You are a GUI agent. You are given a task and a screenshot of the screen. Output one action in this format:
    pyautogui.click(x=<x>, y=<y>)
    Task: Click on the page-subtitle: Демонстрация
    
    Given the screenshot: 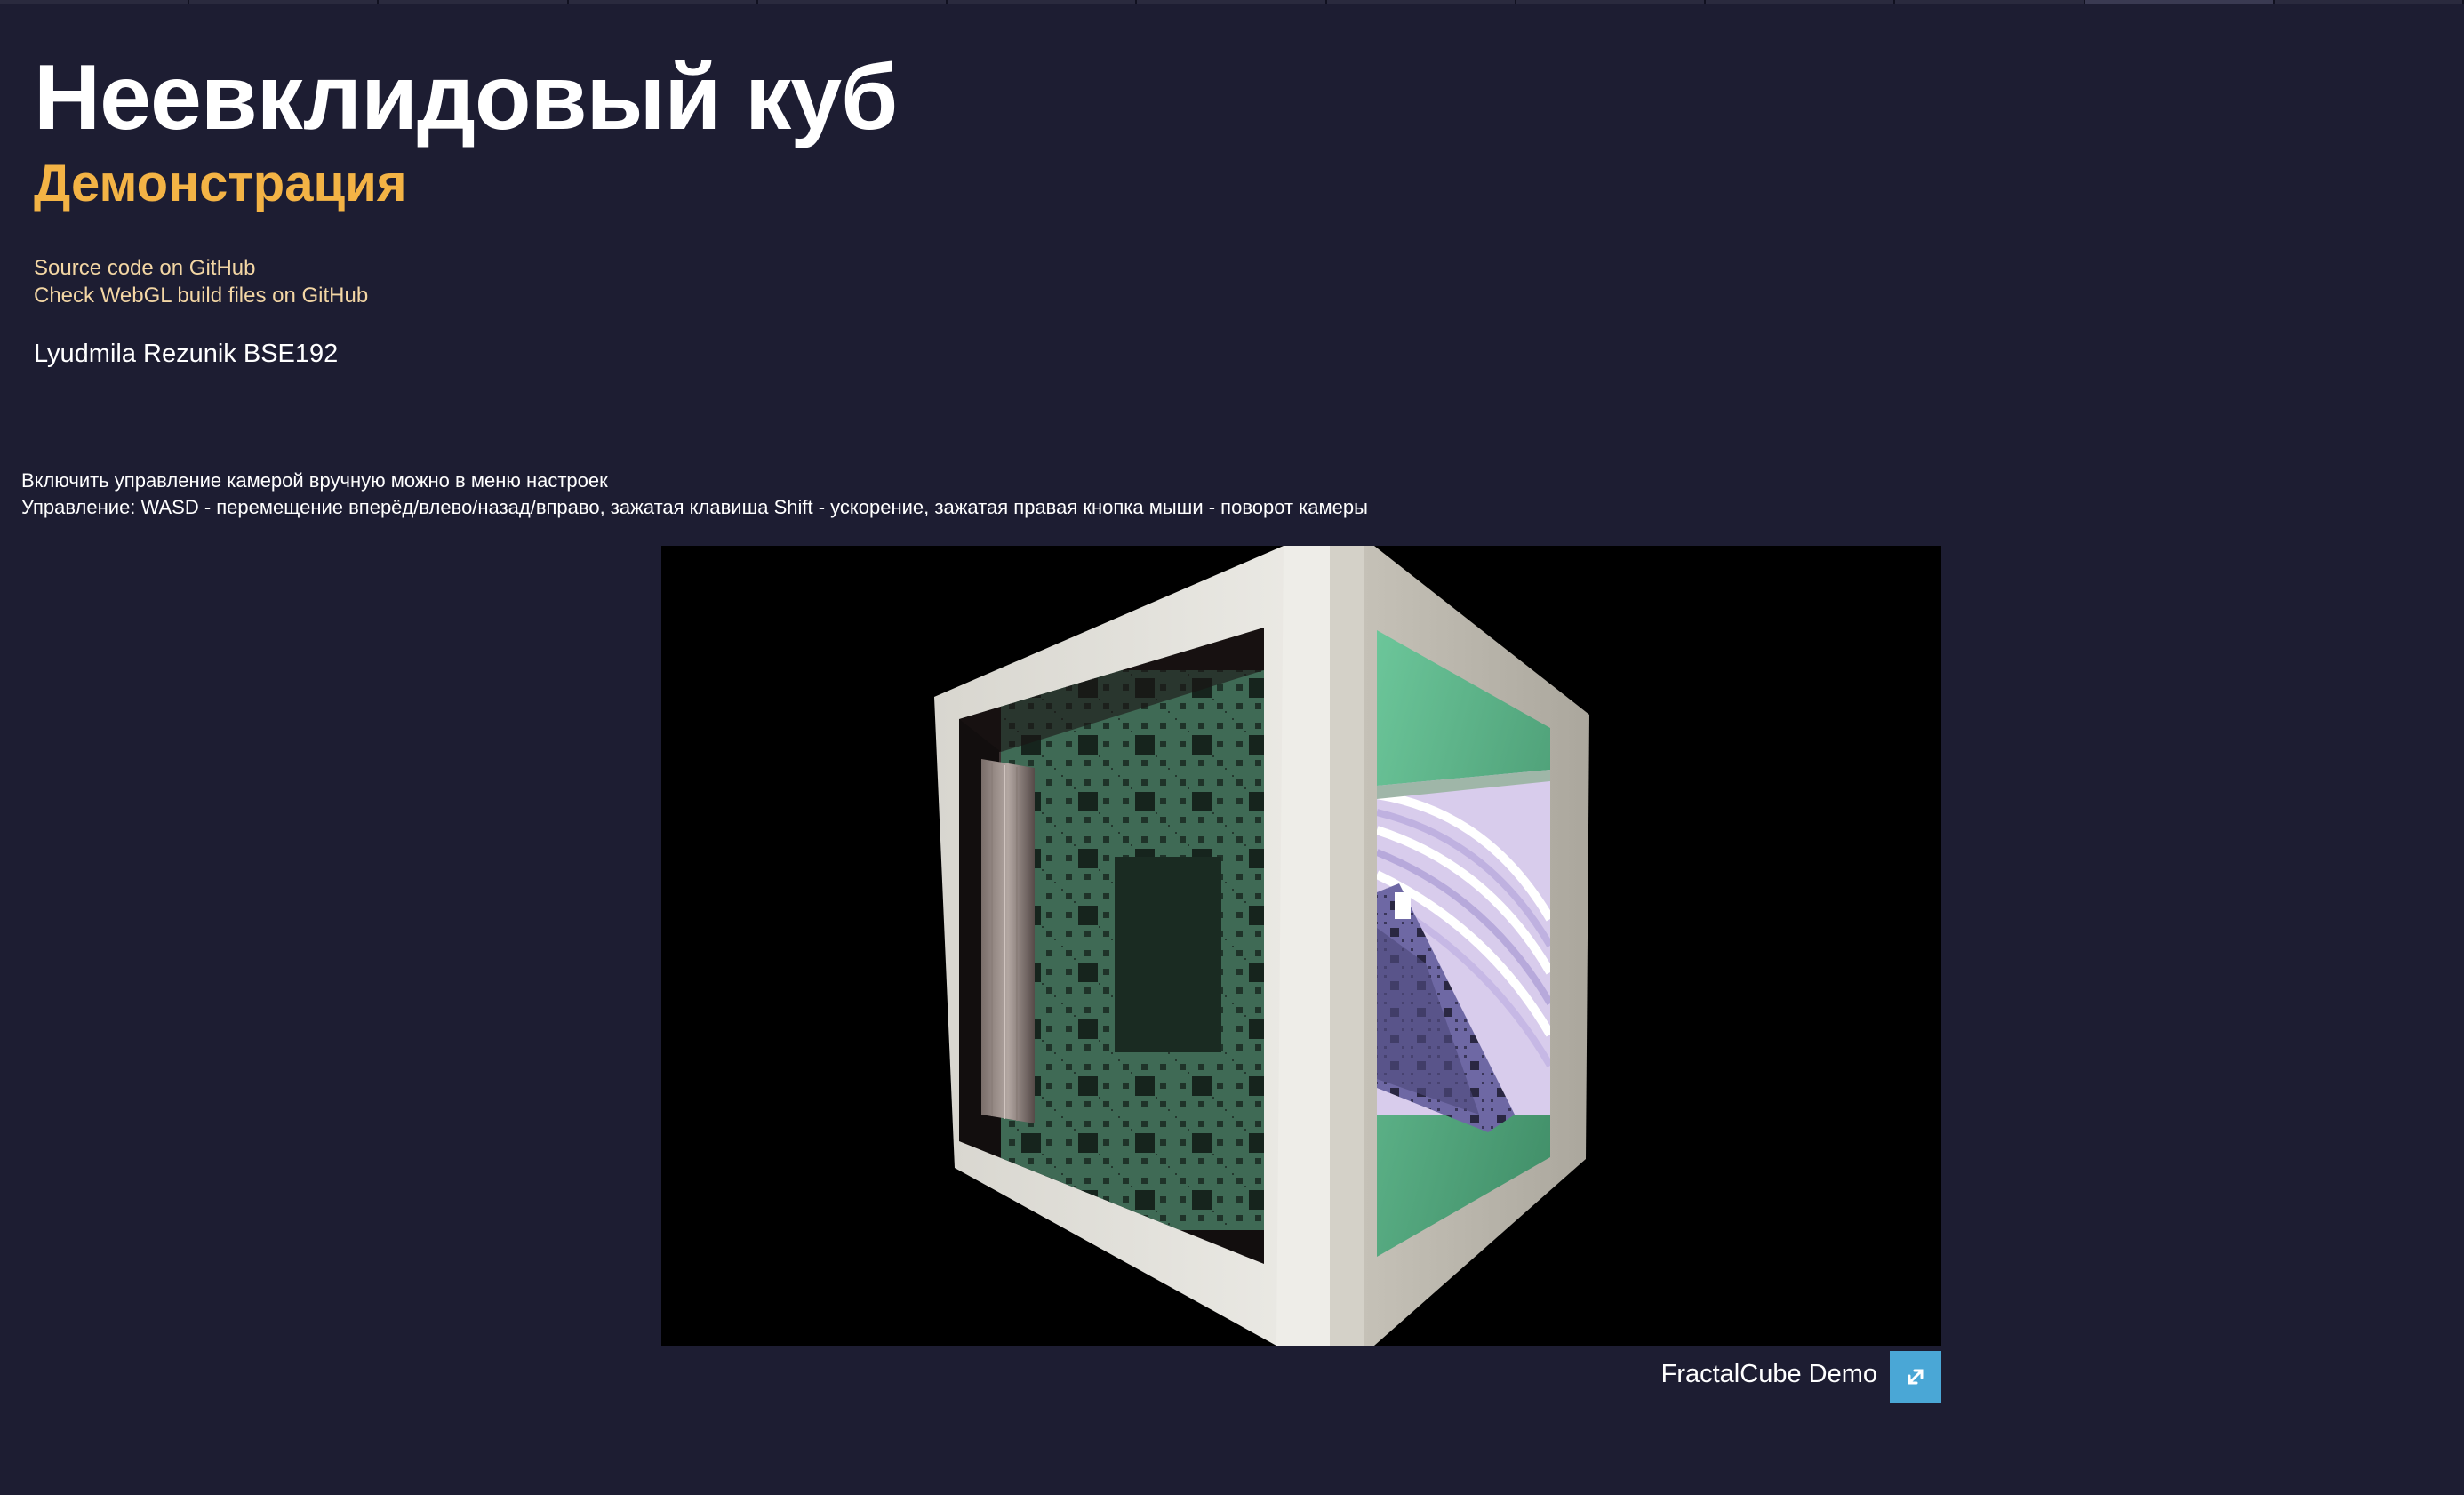 What is the action you would take?
    pyautogui.click(x=220, y=183)
    